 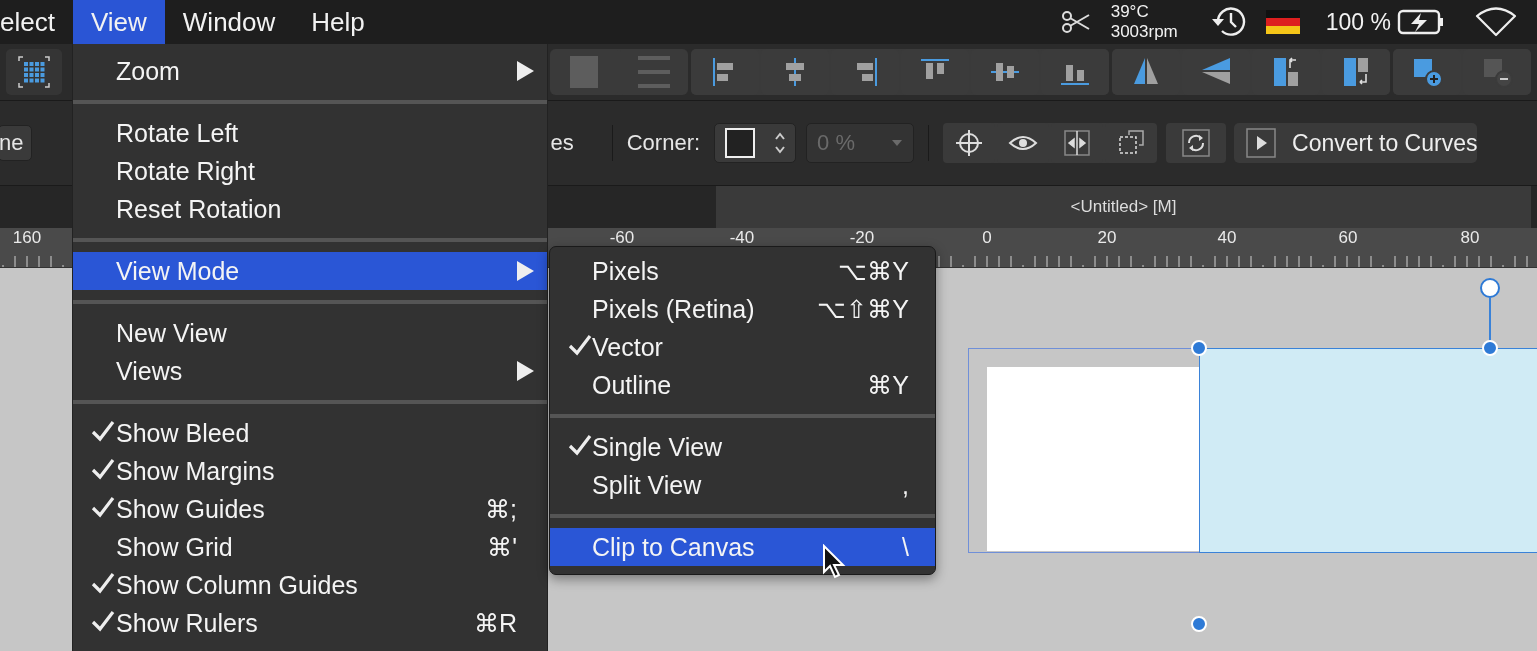 What do you see at coordinates (186, 171) in the screenshot?
I see `menu-item-label: Rotate Right` at bounding box center [186, 171].